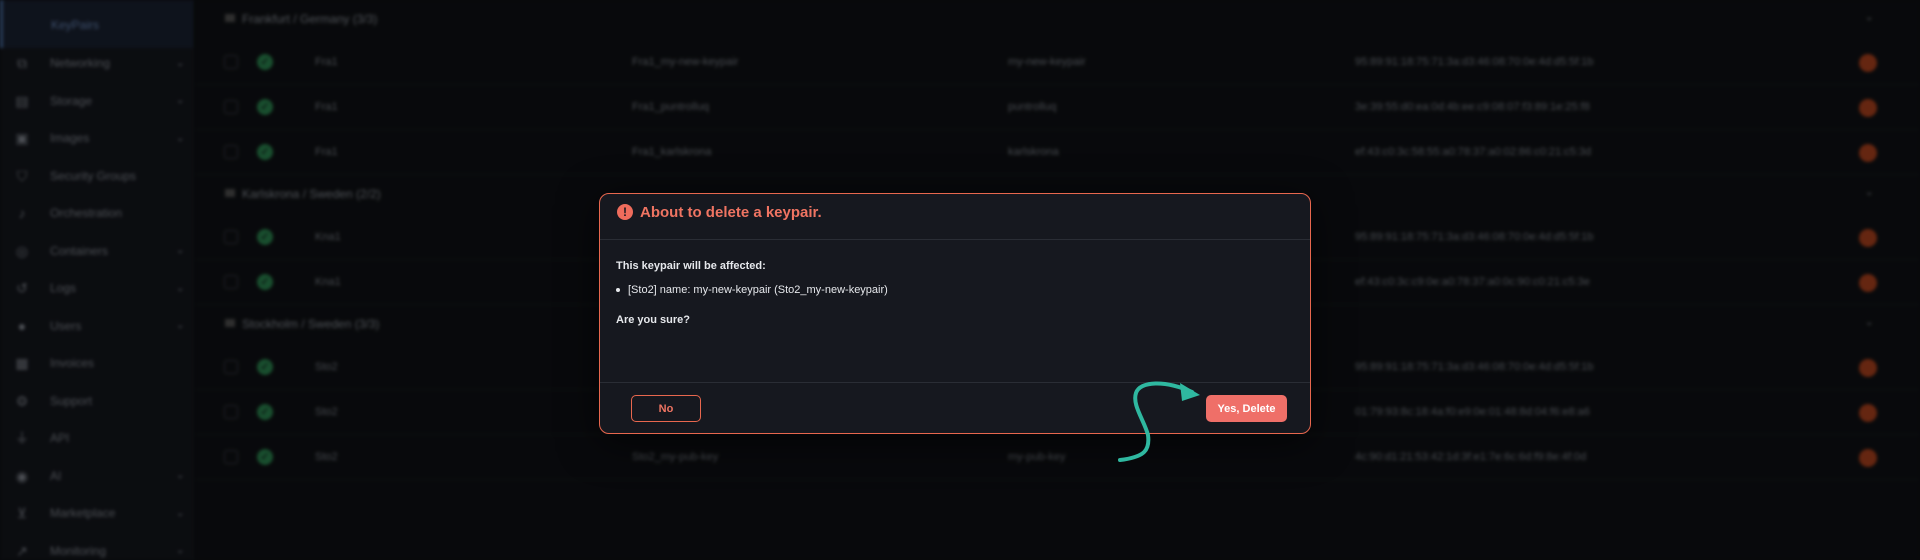  I want to click on no-button: No, so click(666, 408).